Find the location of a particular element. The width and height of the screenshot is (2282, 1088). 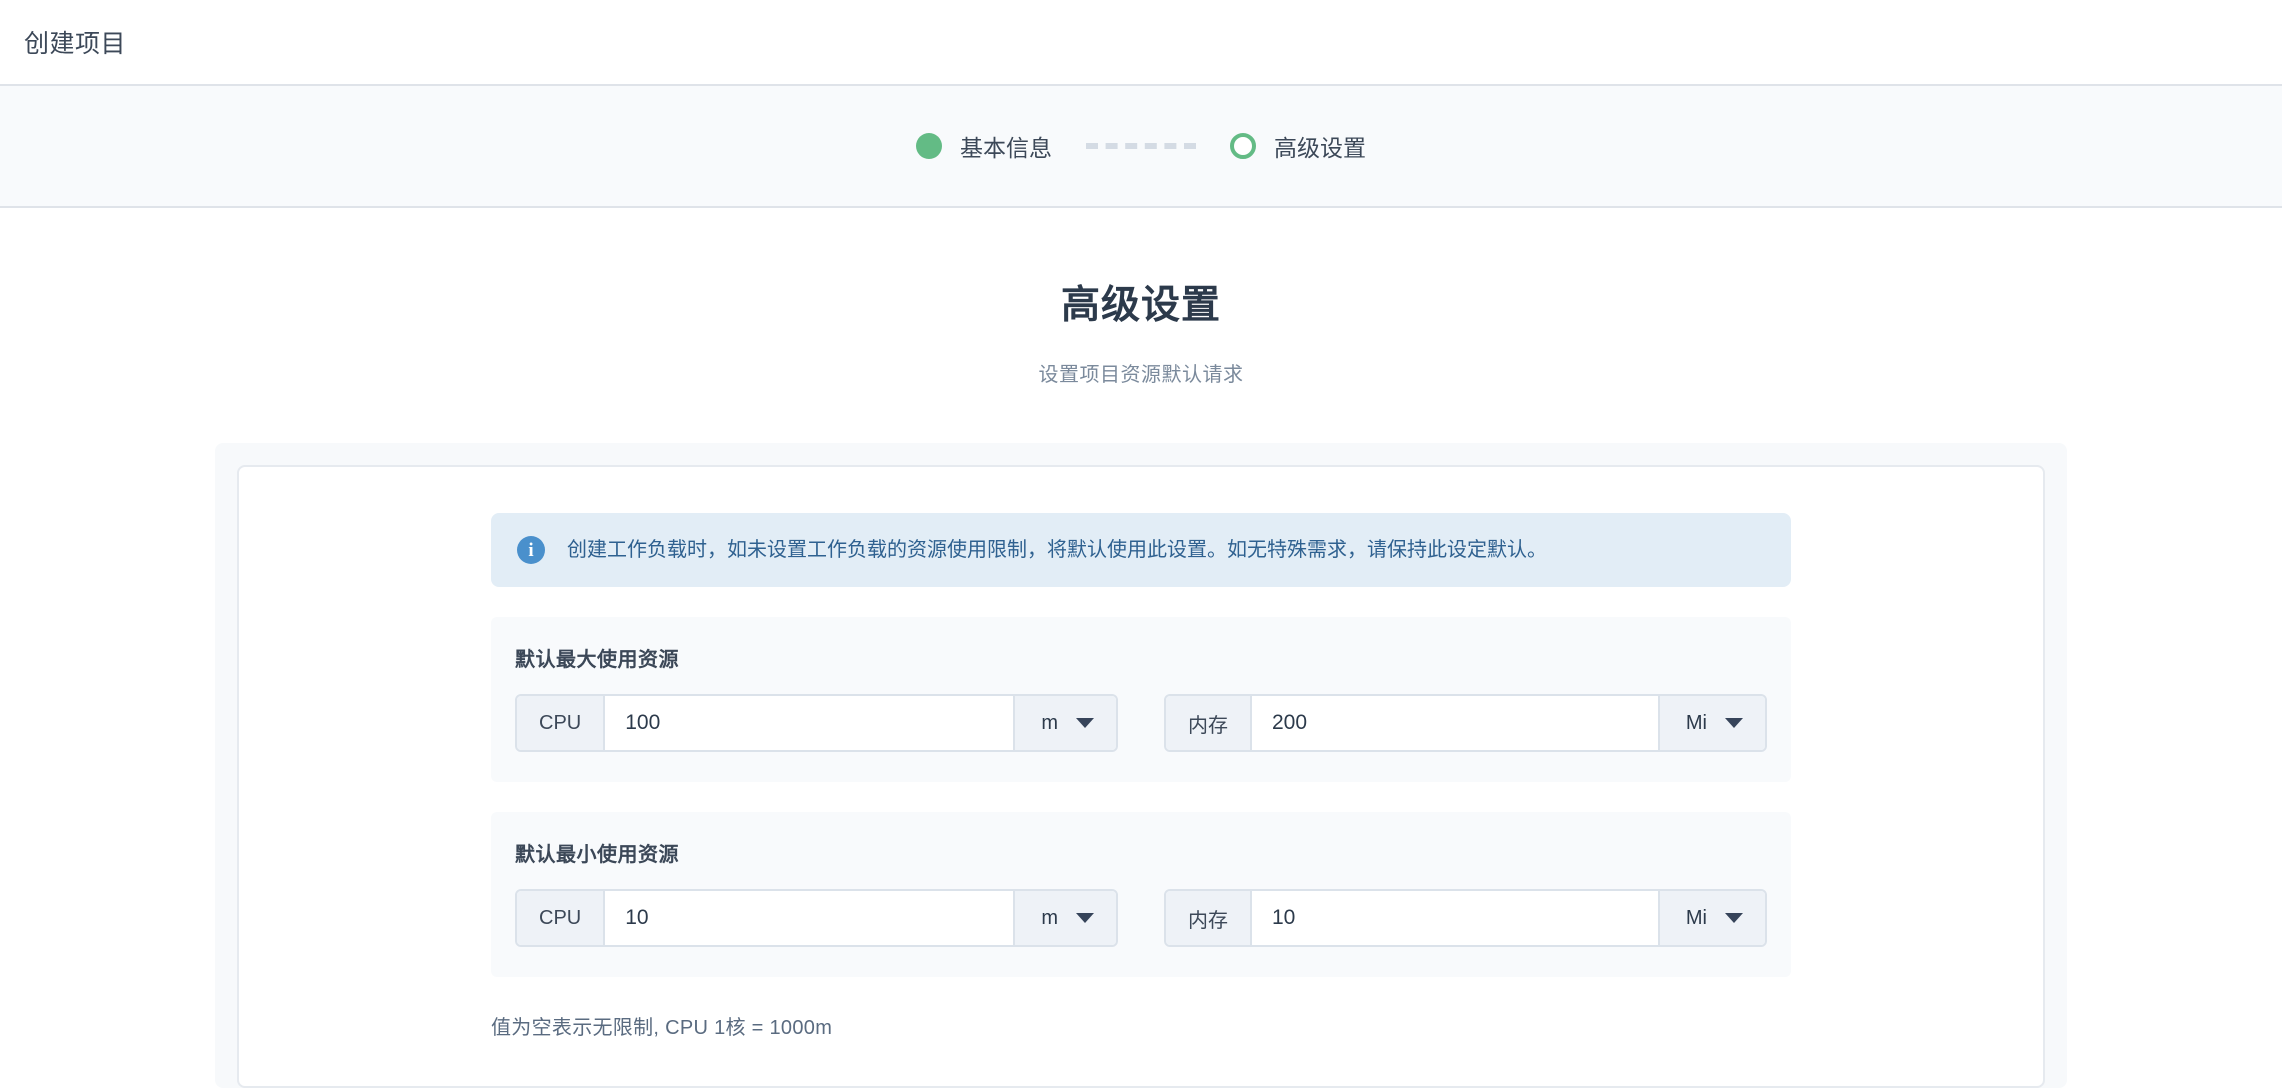

max-cpu-label: CPU is located at coordinates (561, 723).